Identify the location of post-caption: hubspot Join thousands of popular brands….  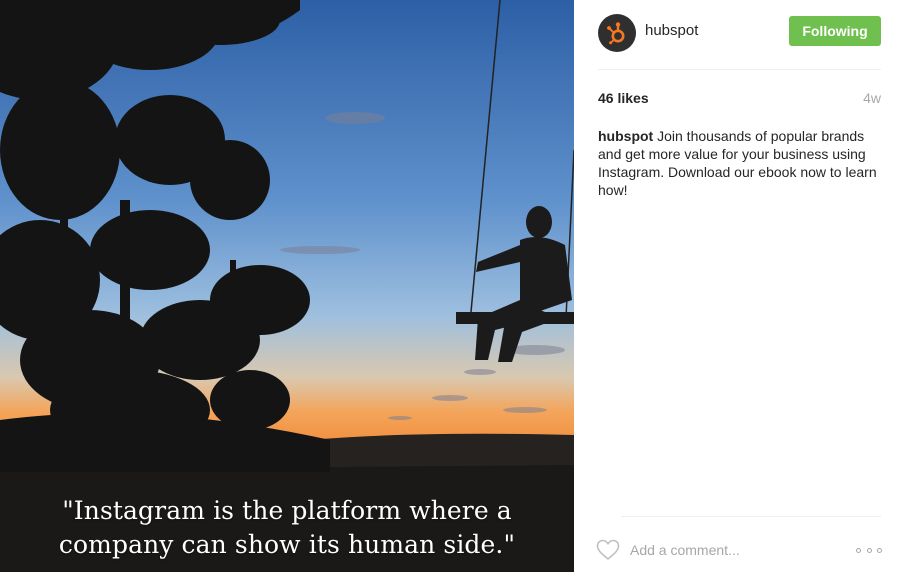
(740, 163).